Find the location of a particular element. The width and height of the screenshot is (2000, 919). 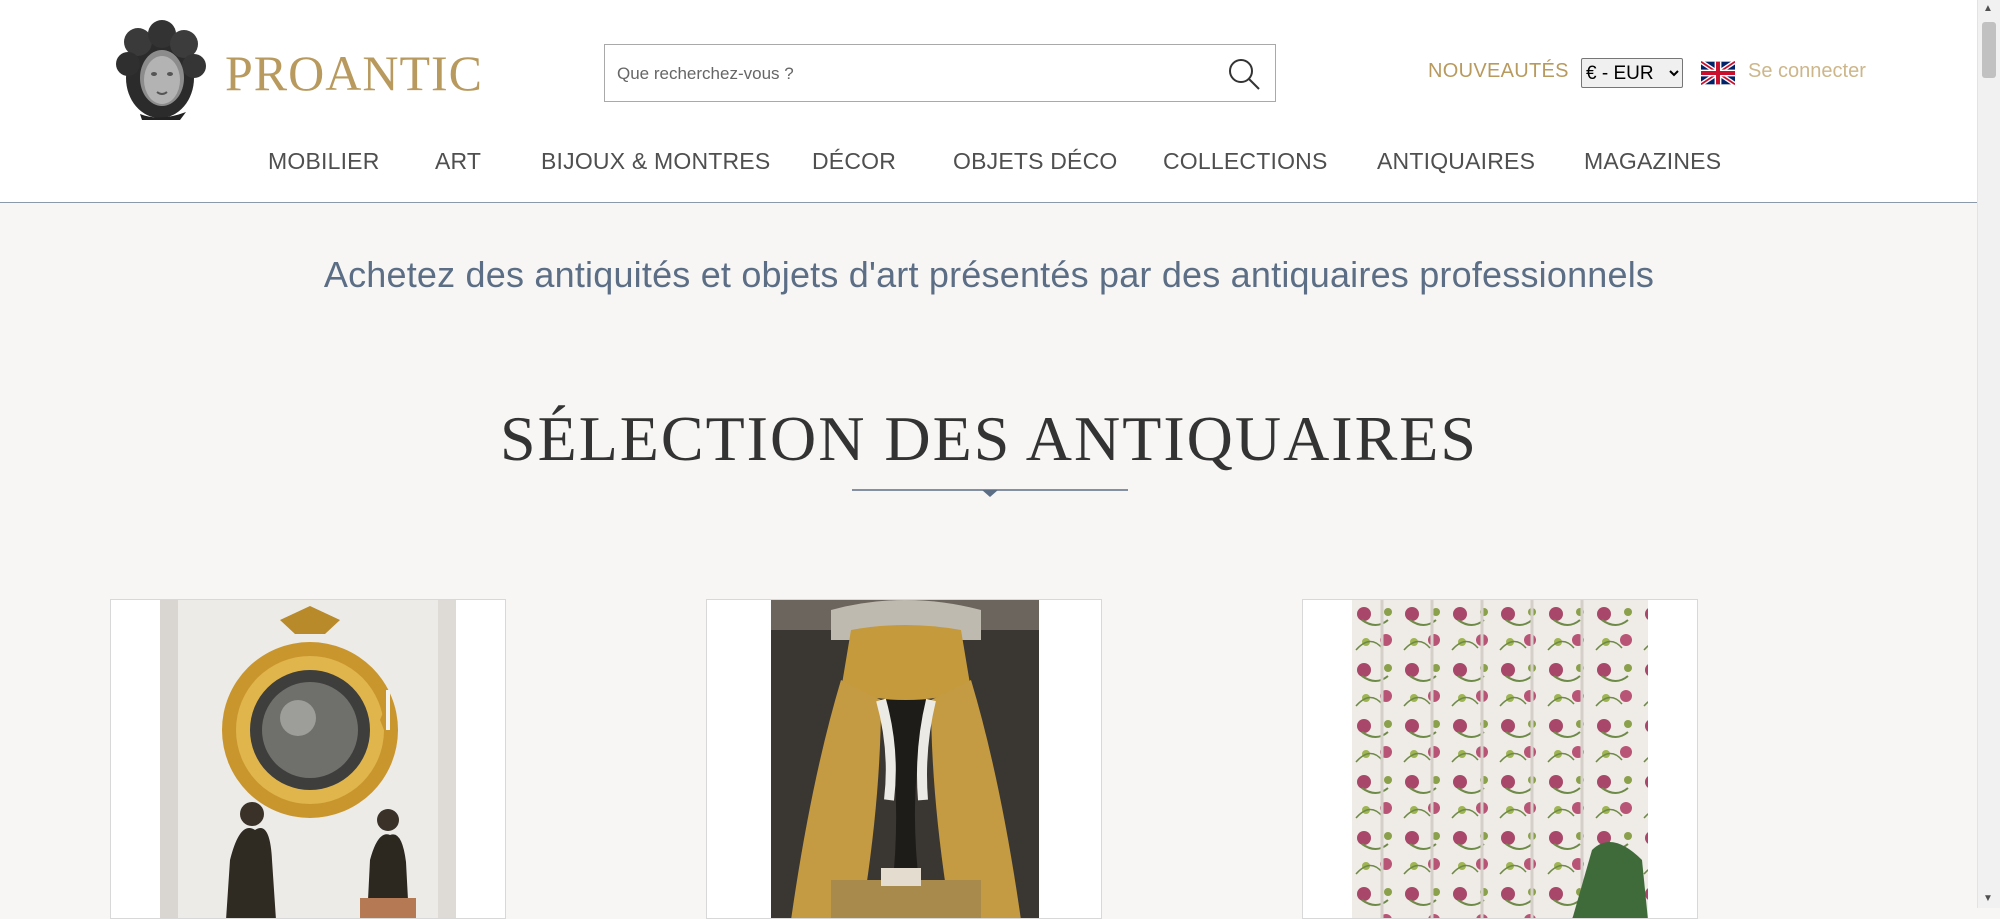

nav-item-decor: DÉCOR is located at coordinates (854, 161).